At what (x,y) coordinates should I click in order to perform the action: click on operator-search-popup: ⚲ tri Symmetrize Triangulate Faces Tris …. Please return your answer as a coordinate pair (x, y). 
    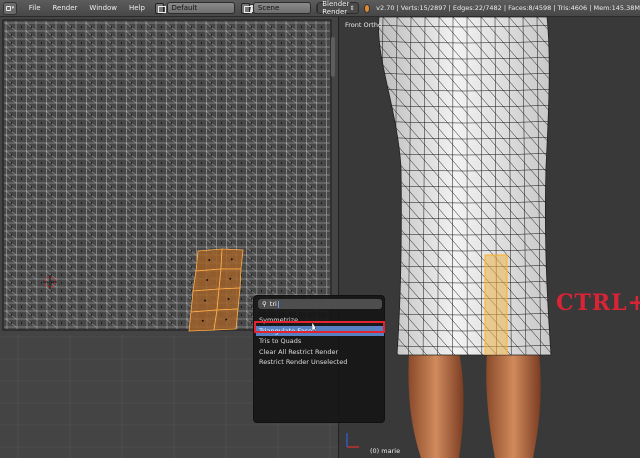
    Looking at the image, I should click on (319, 359).